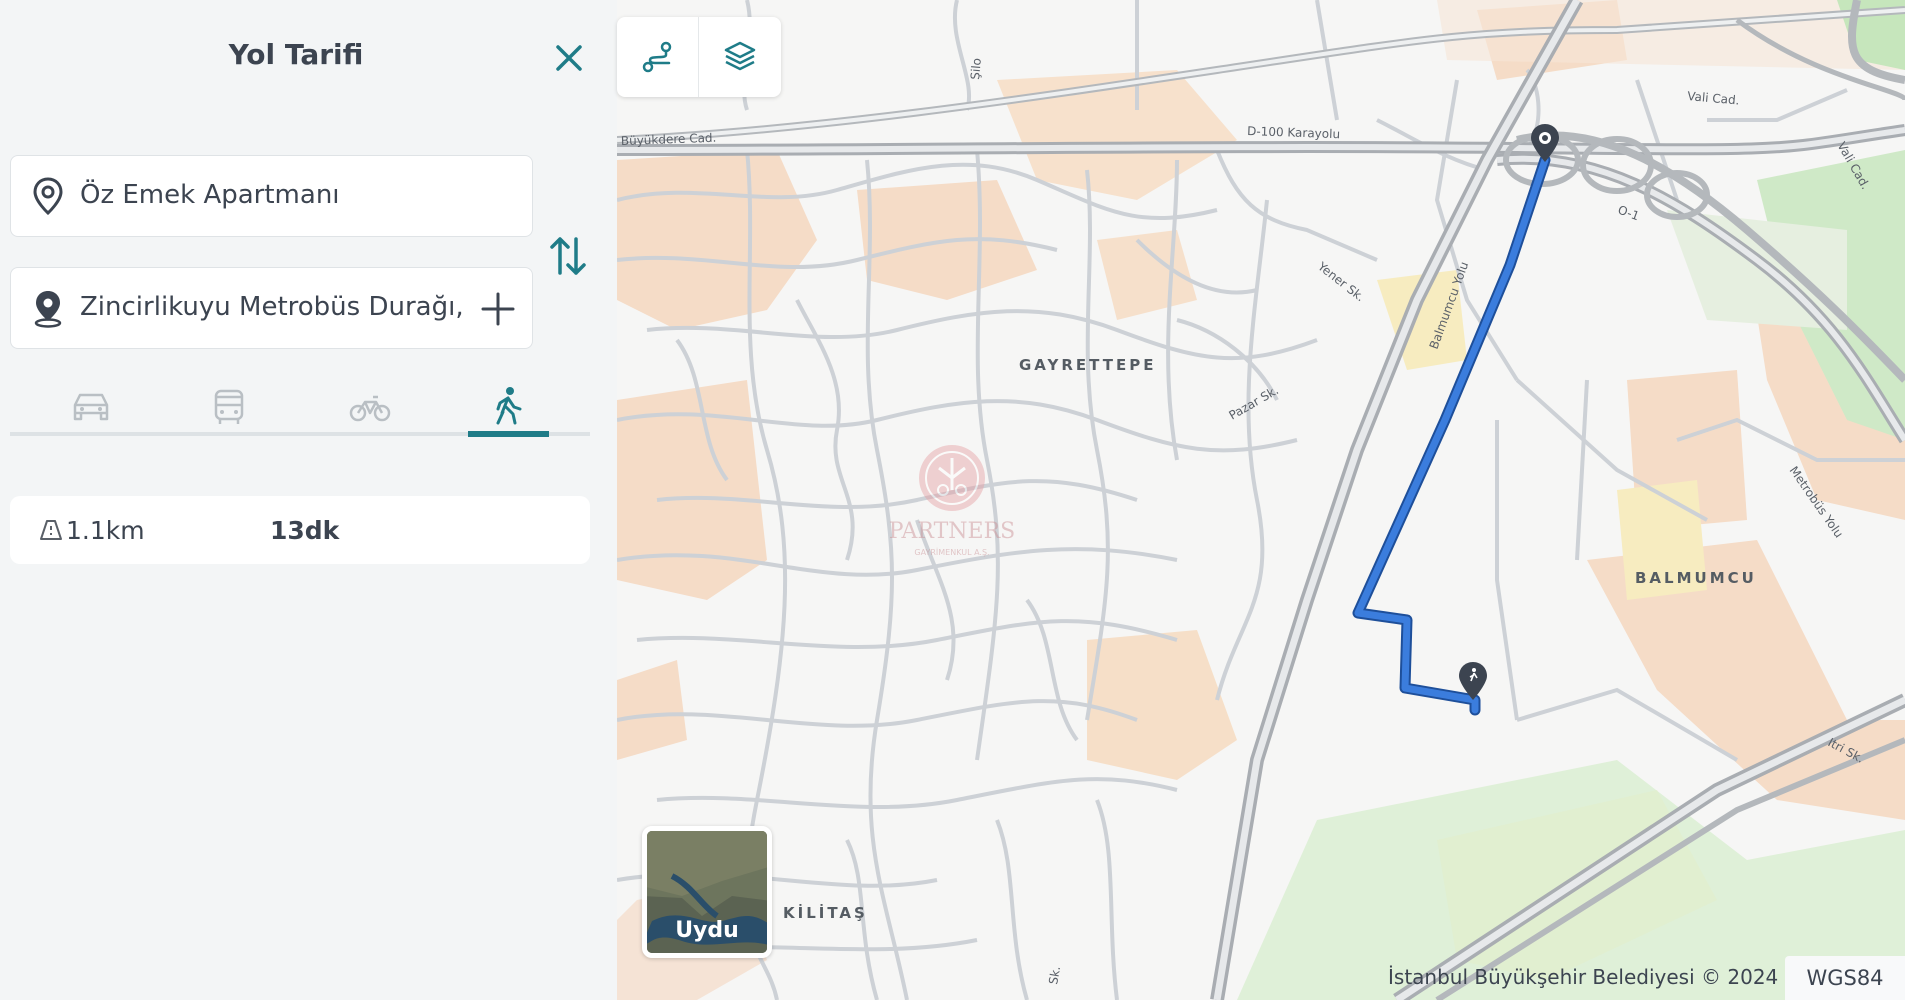 The height and width of the screenshot is (1000, 1905). I want to click on route-tool-button, so click(658, 57).